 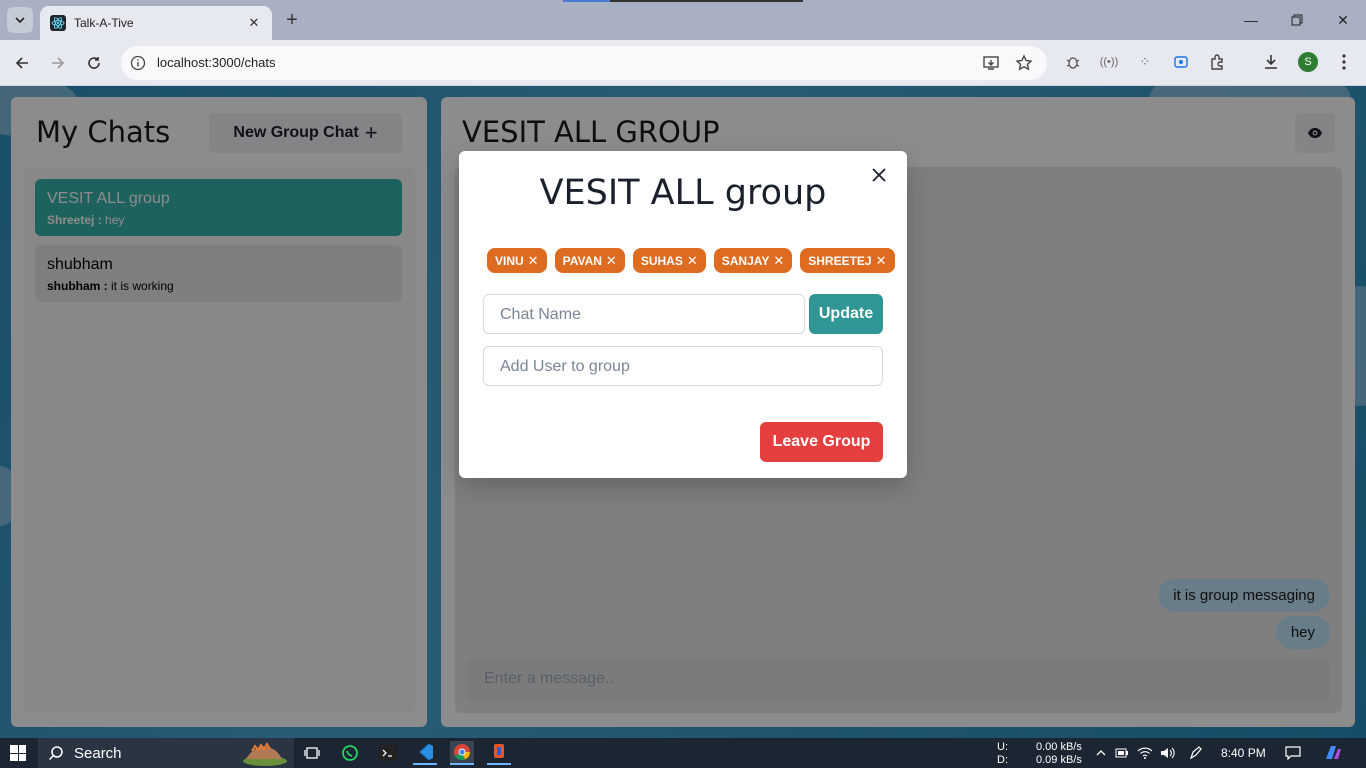 I want to click on downloads-icon, so click(x=1271, y=62).